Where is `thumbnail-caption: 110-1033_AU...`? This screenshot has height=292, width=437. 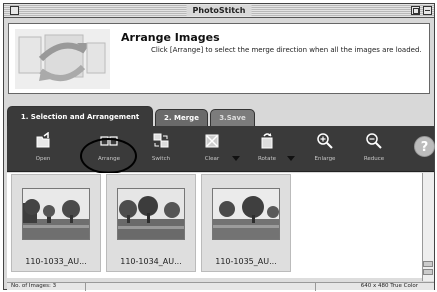 thumbnail-caption: 110-1033_AU... is located at coordinates (56, 261).